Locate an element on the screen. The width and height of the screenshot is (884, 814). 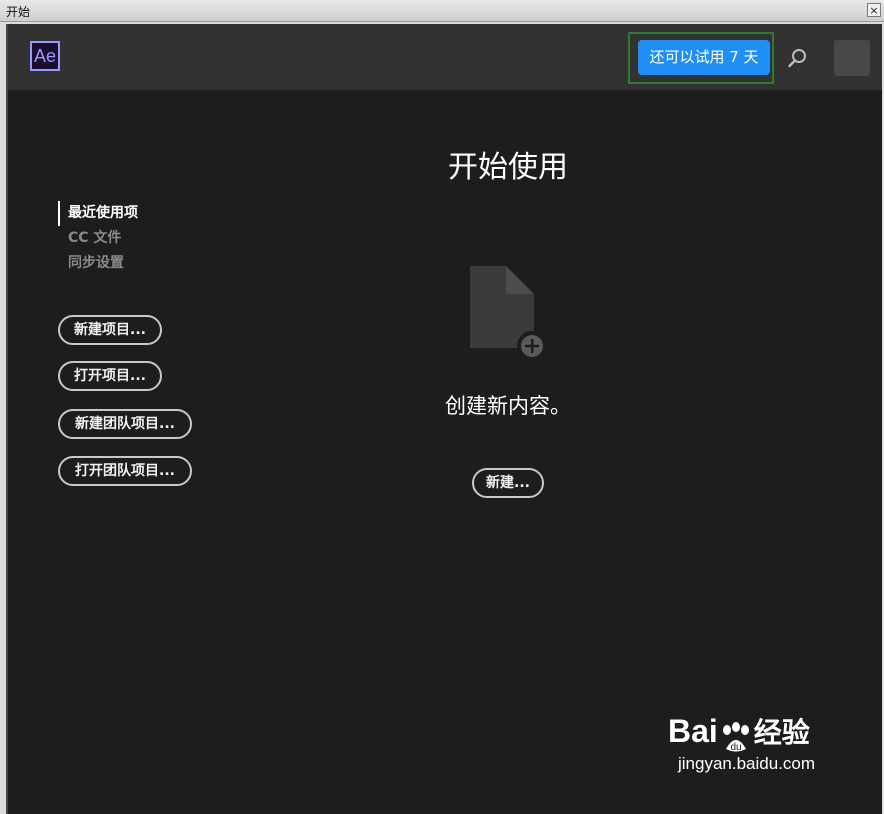
new-document-icon is located at coordinates (508, 313).